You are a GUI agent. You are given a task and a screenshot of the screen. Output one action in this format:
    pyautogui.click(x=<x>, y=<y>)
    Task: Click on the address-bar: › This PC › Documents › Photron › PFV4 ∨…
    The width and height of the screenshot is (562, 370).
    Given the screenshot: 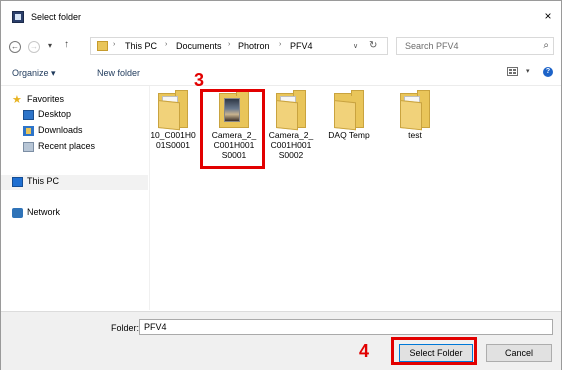 What is the action you would take?
    pyautogui.click(x=239, y=46)
    